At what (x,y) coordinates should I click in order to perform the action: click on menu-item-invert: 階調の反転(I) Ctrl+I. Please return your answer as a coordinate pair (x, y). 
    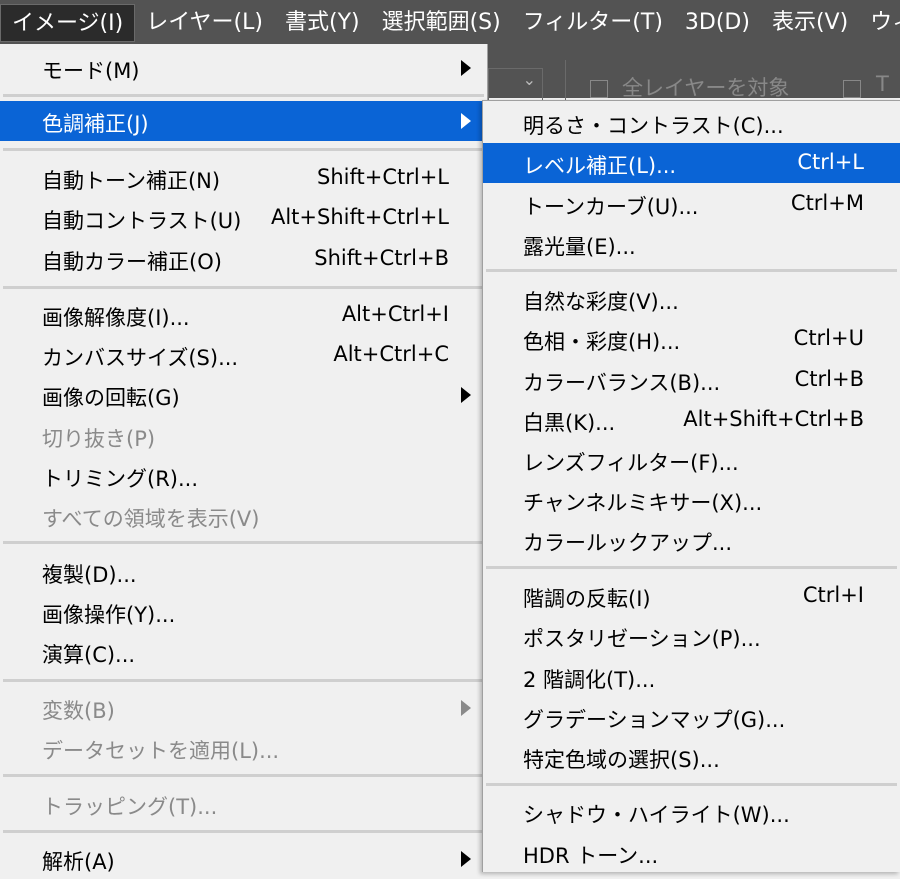
    Looking at the image, I should click on (691, 596).